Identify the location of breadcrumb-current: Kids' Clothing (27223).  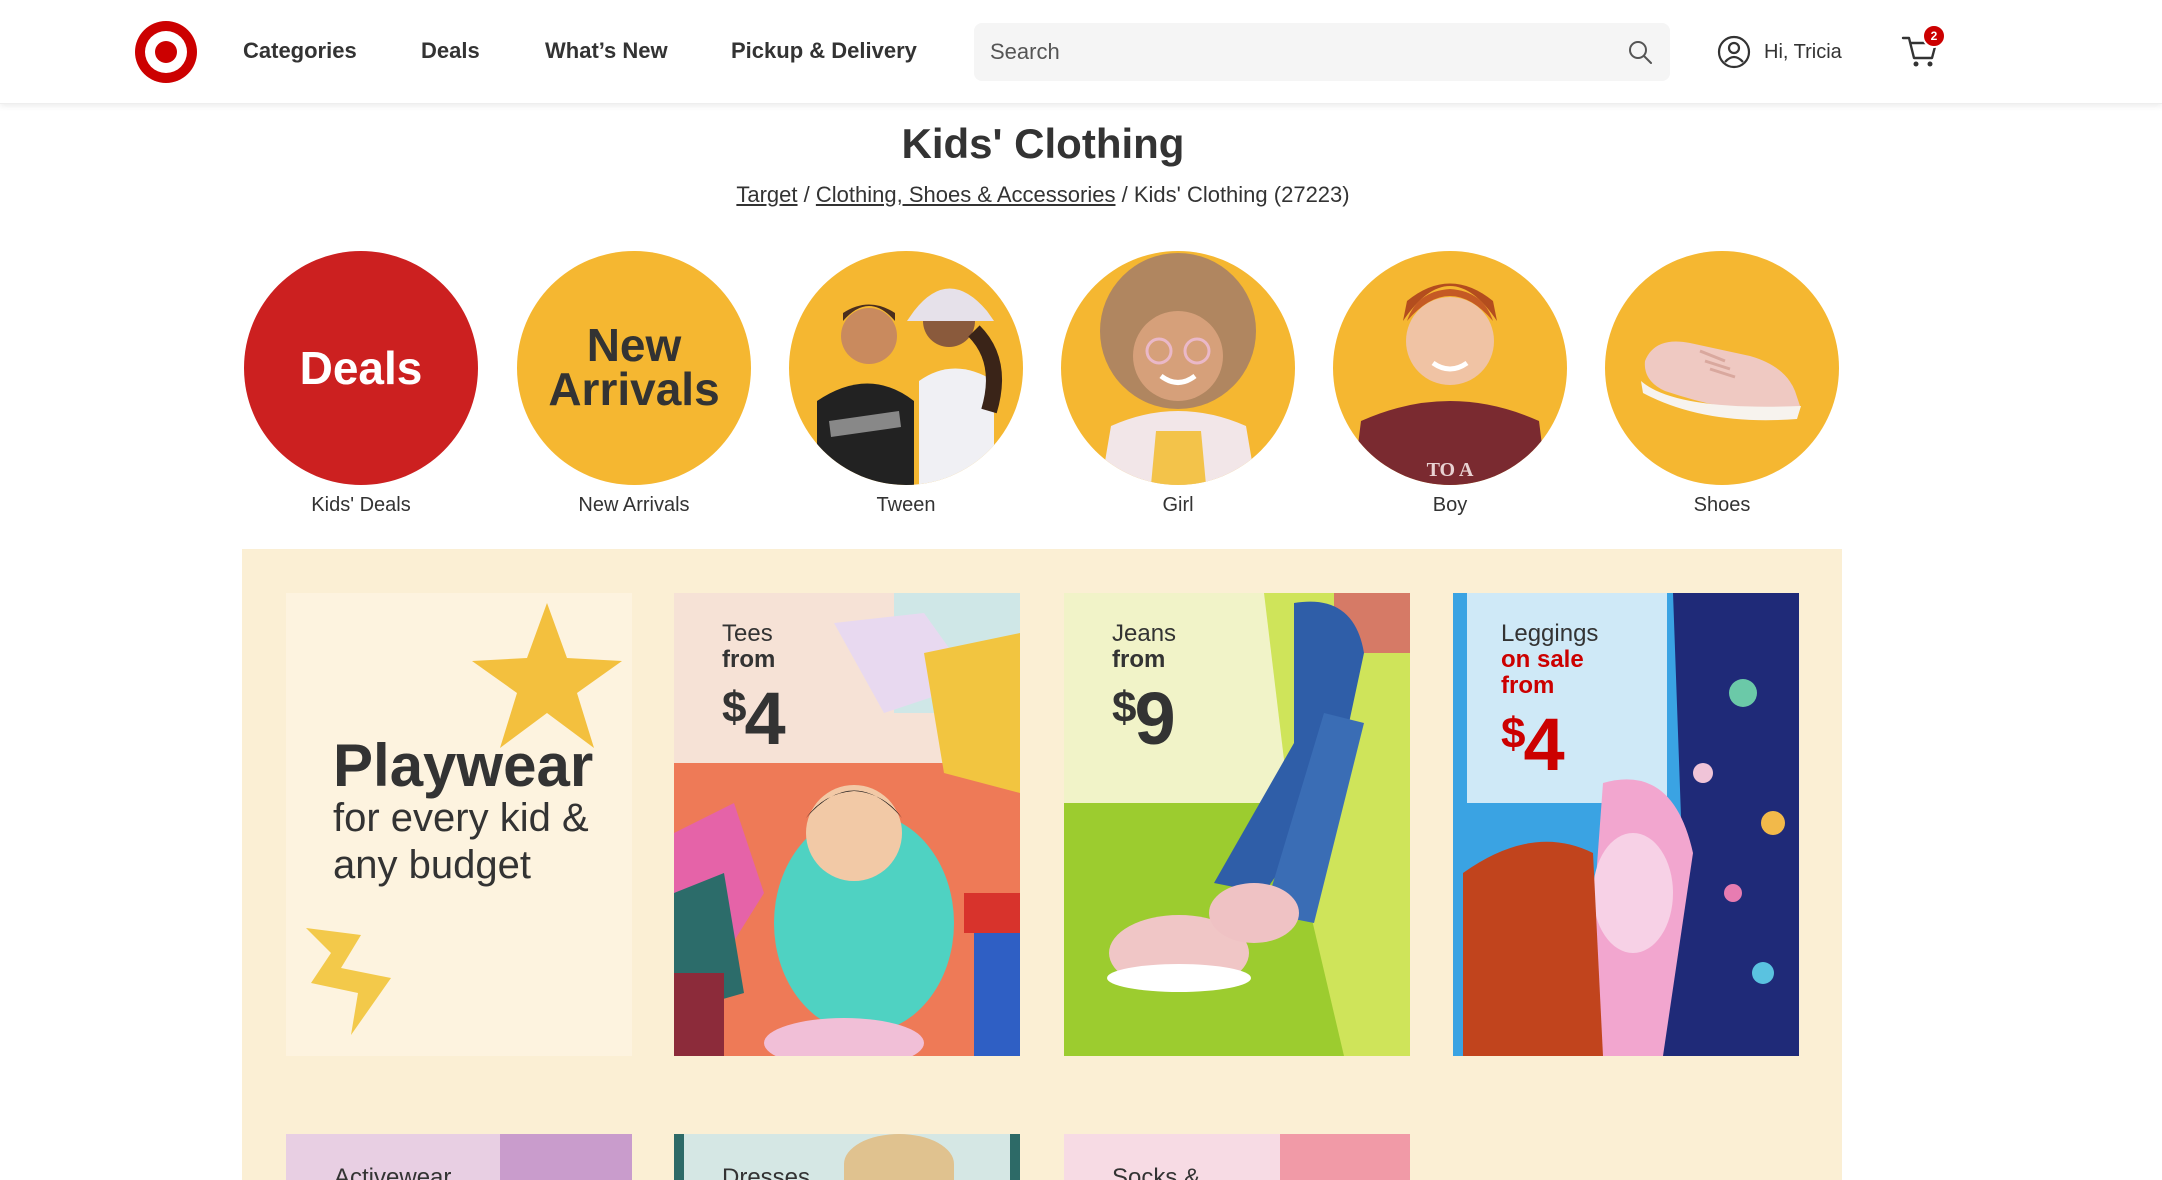
(1241, 194).